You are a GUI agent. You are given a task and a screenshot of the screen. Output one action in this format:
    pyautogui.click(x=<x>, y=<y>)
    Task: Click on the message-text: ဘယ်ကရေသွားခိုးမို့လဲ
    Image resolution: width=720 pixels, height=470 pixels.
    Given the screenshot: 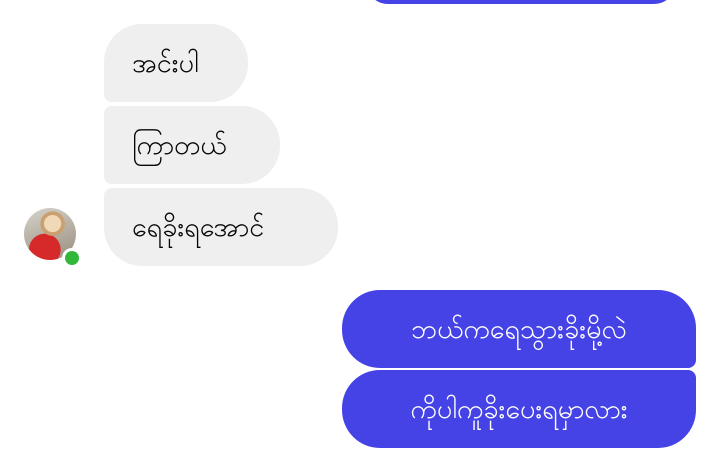 What is the action you would take?
    pyautogui.click(x=519, y=329)
    